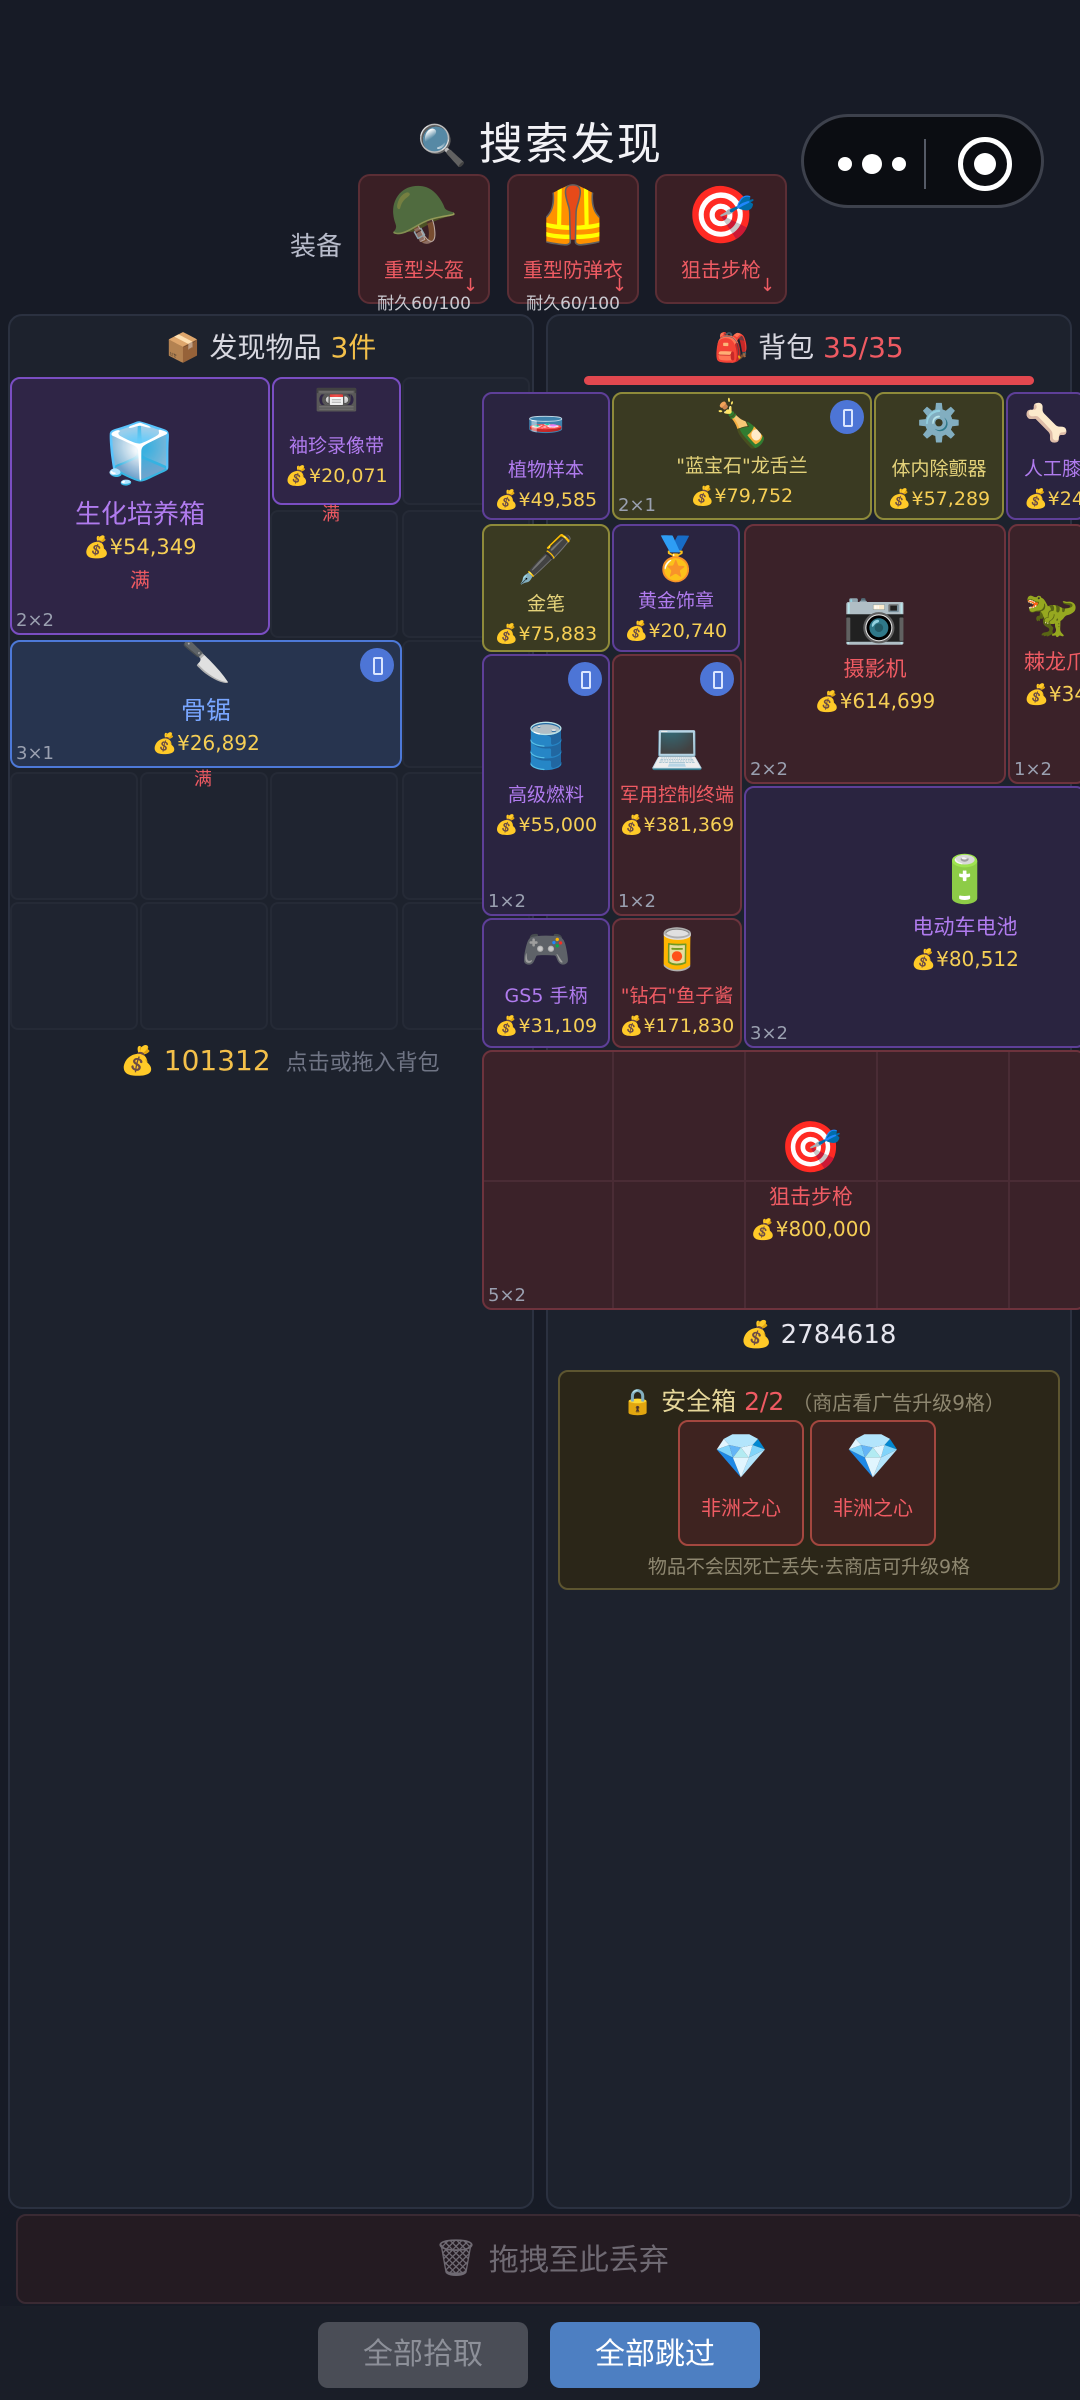  Describe the element at coordinates (546, 785) in the screenshot. I see `backpack-item: 🛢️ 高级燃料 💰¥55,000 1×2` at that location.